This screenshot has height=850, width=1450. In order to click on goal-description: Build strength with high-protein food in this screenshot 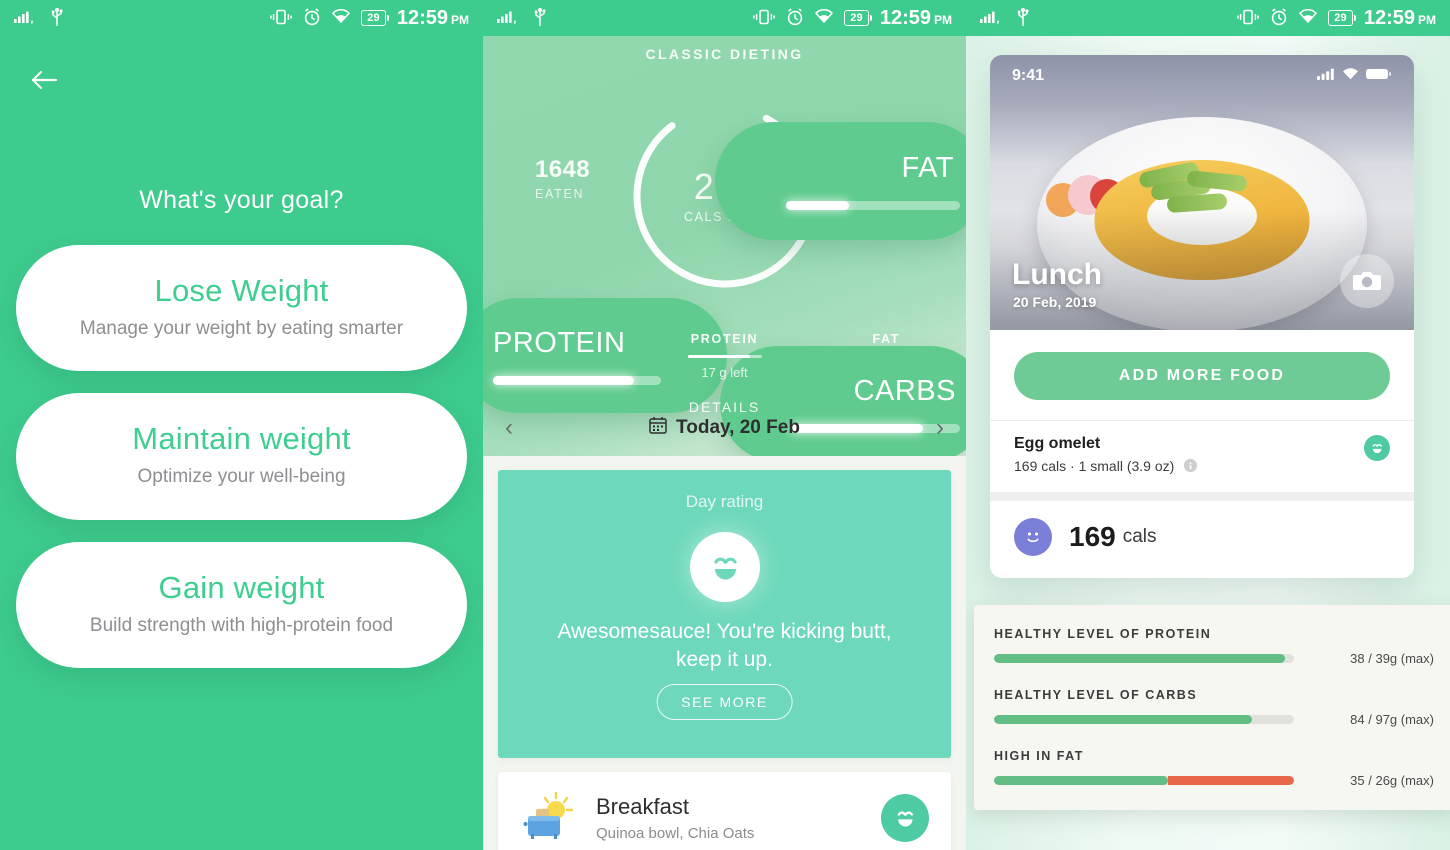, I will do `click(241, 625)`.